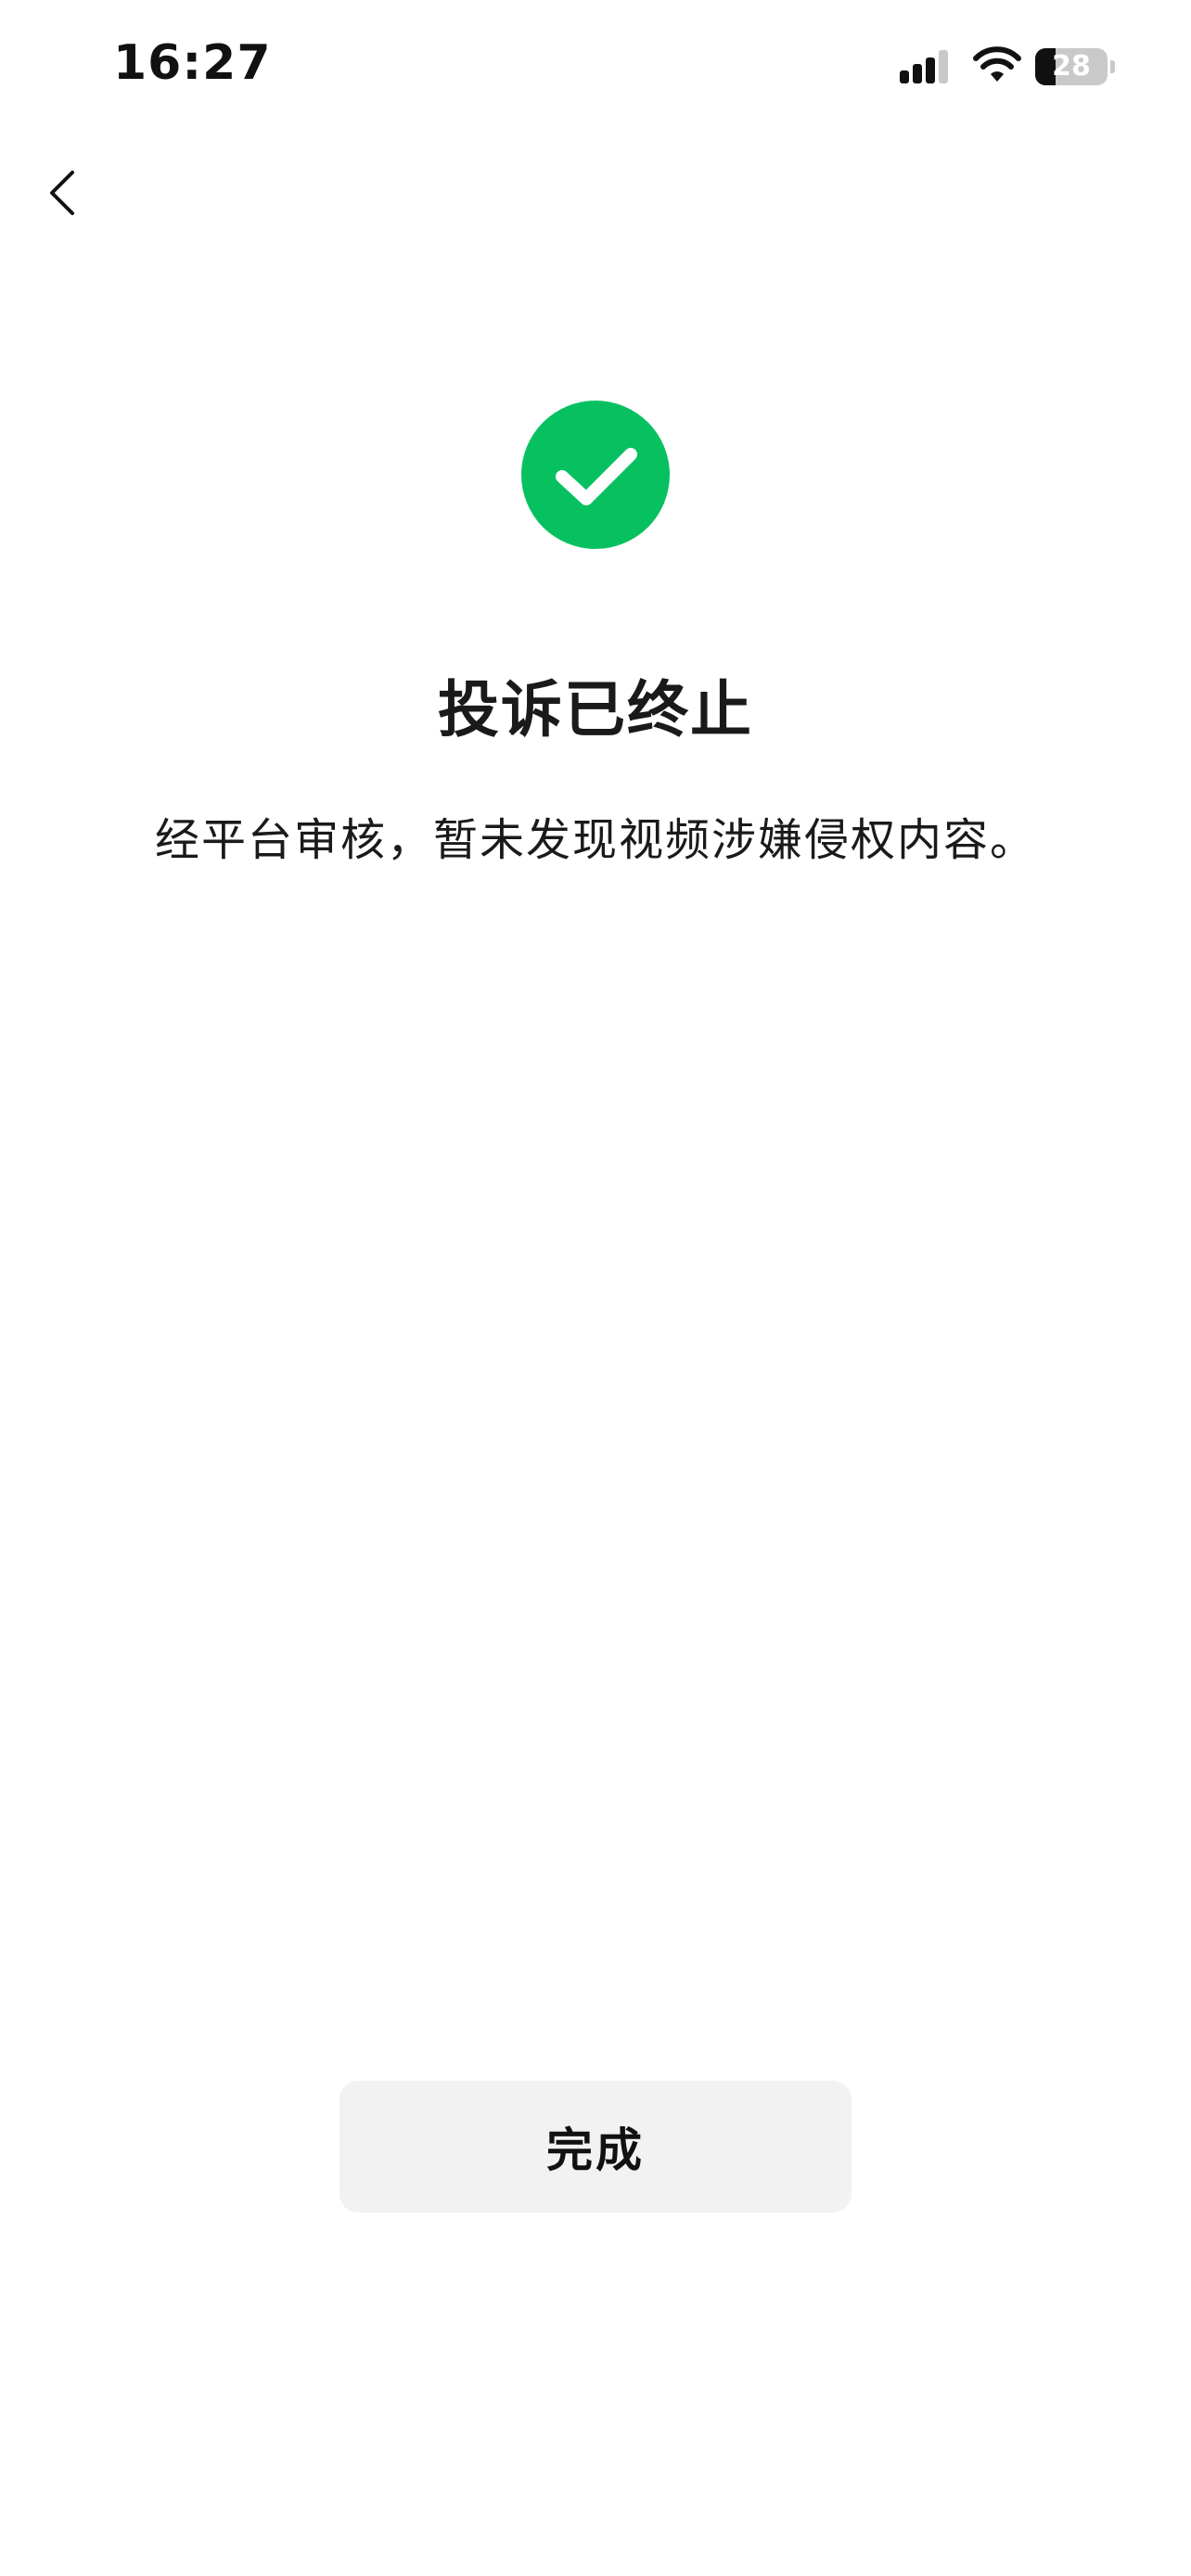 The height and width of the screenshot is (2576, 1191). I want to click on check-circle-icon, so click(595, 475).